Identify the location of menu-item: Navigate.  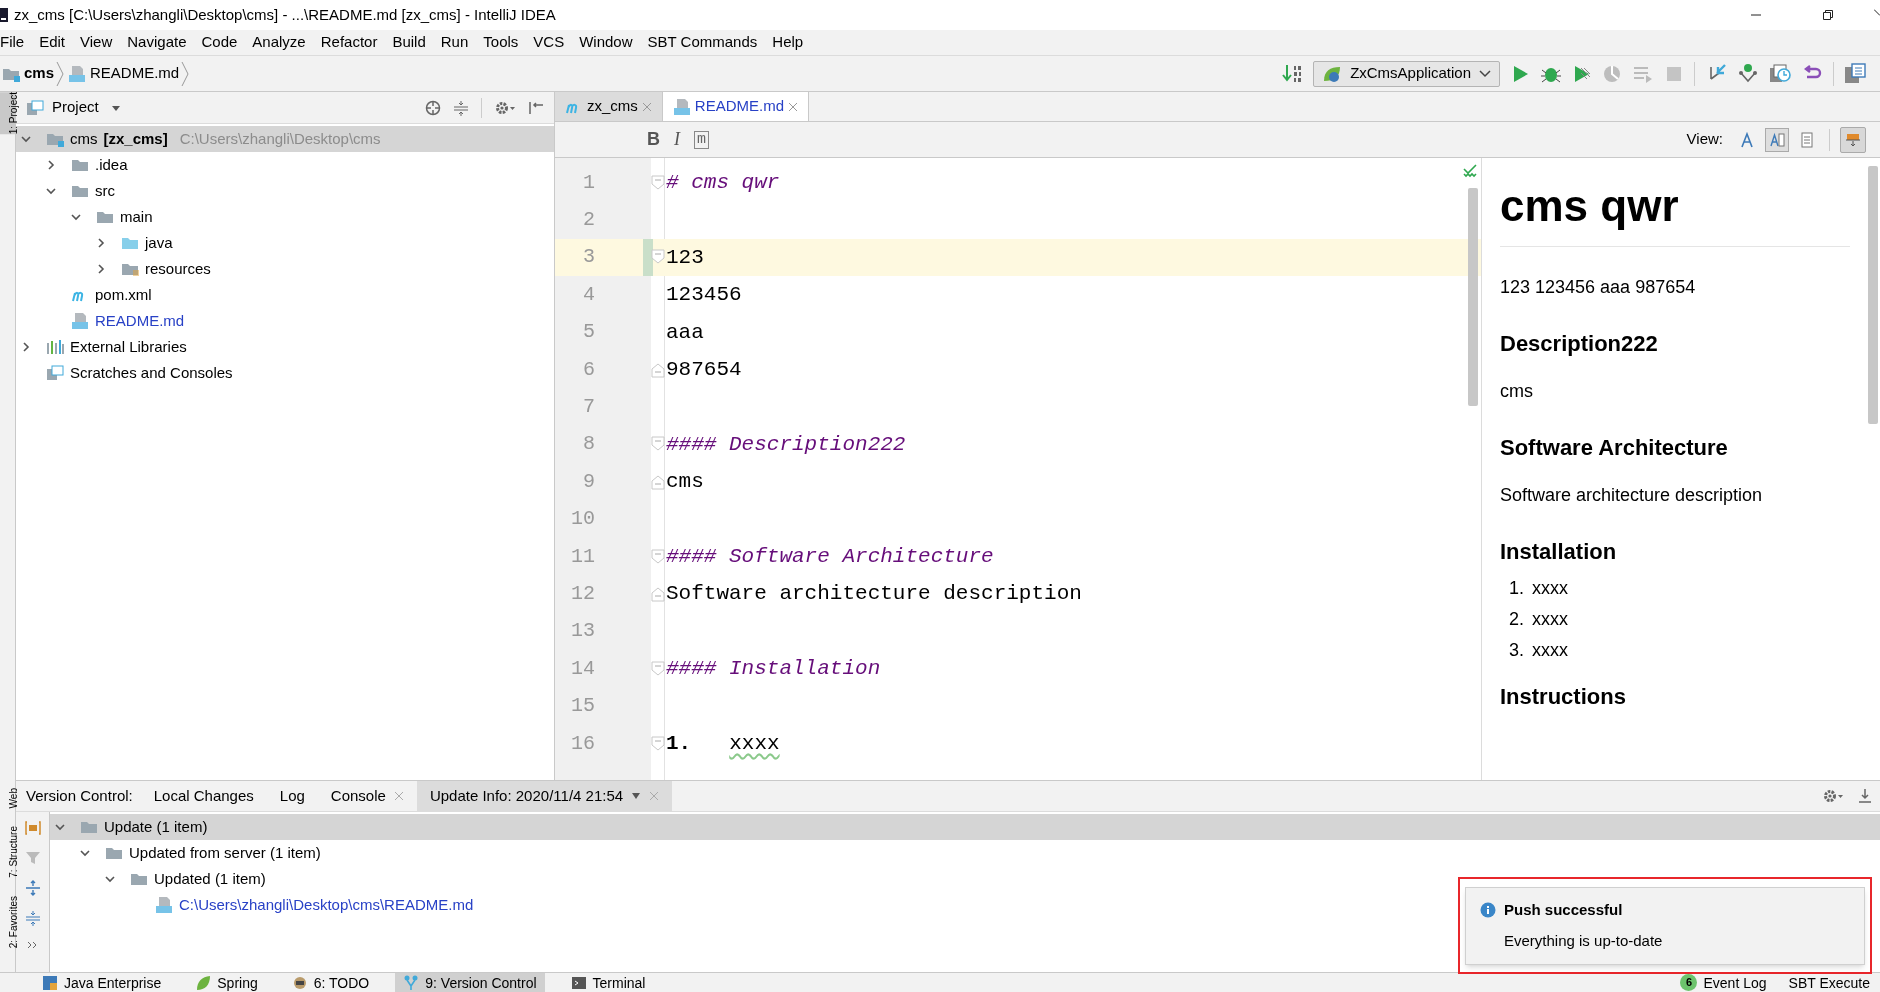
(157, 42).